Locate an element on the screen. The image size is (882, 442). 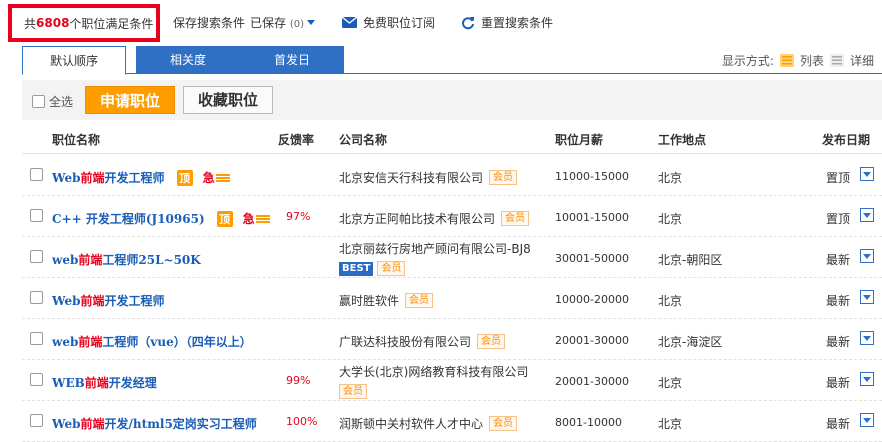
job-title-link: Web 前端 开发工程师顶急 is located at coordinates (141, 177).